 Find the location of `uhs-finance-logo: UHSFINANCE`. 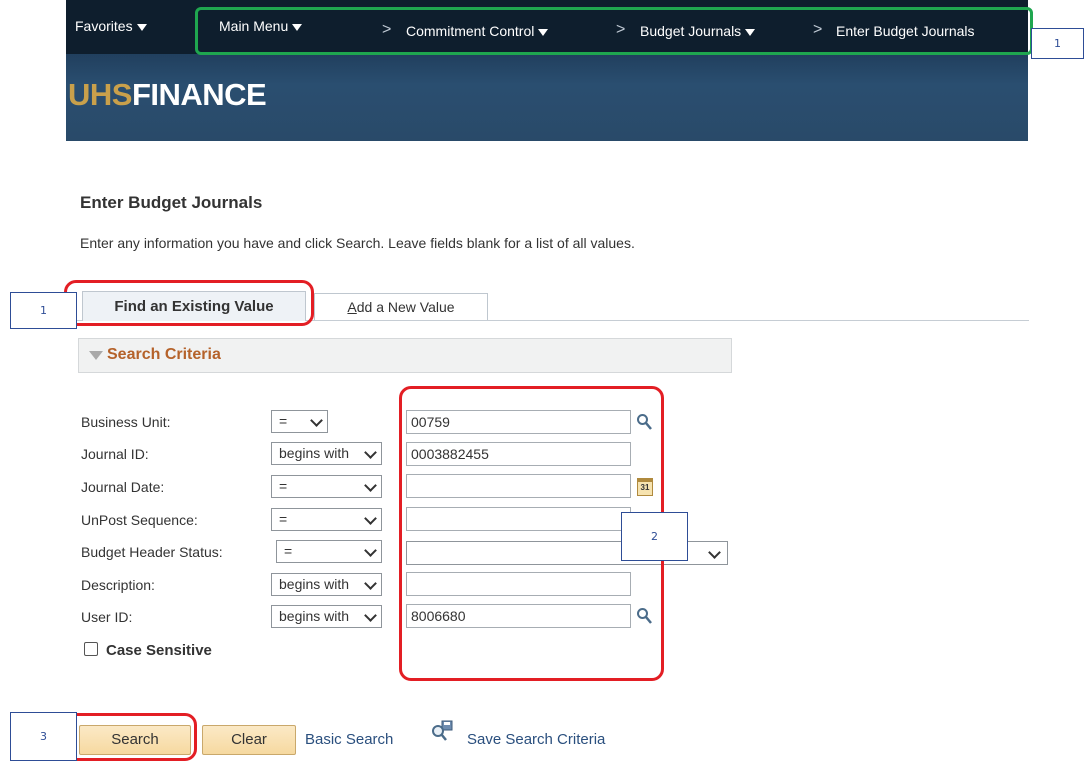

uhs-finance-logo: UHSFINANCE is located at coordinates (167, 95).